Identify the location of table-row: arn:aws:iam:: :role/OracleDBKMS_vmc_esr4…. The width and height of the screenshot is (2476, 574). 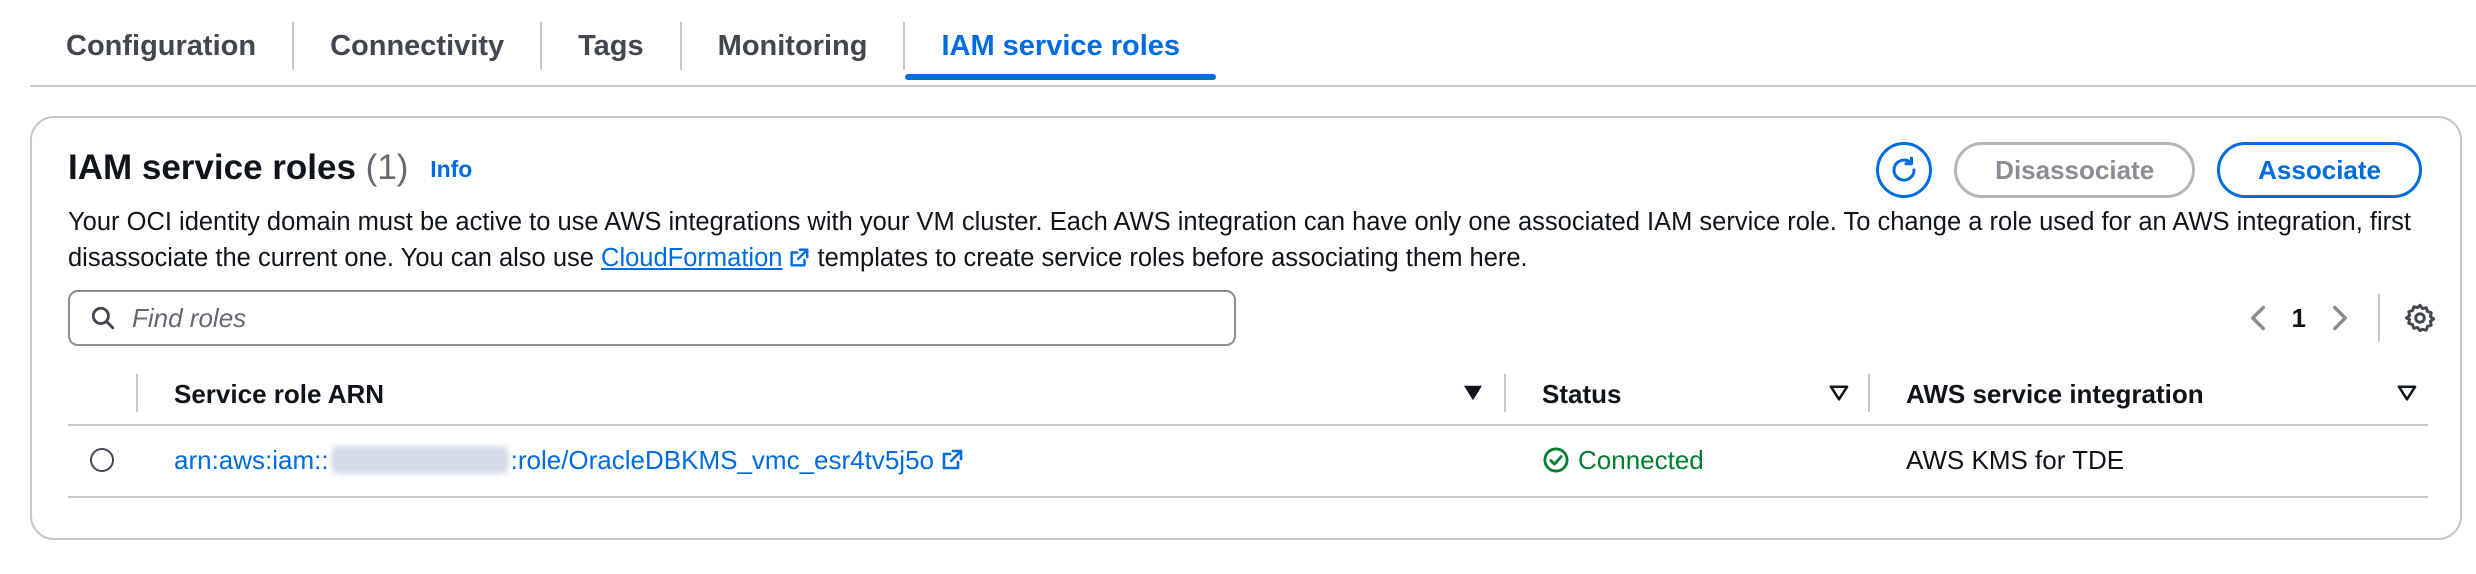
(1248, 461).